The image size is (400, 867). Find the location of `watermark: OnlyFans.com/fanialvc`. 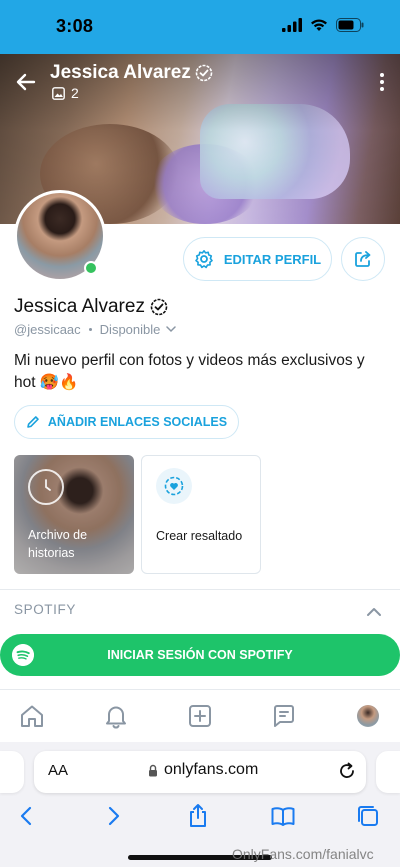

watermark: OnlyFans.com/fanialvc is located at coordinates (303, 854).